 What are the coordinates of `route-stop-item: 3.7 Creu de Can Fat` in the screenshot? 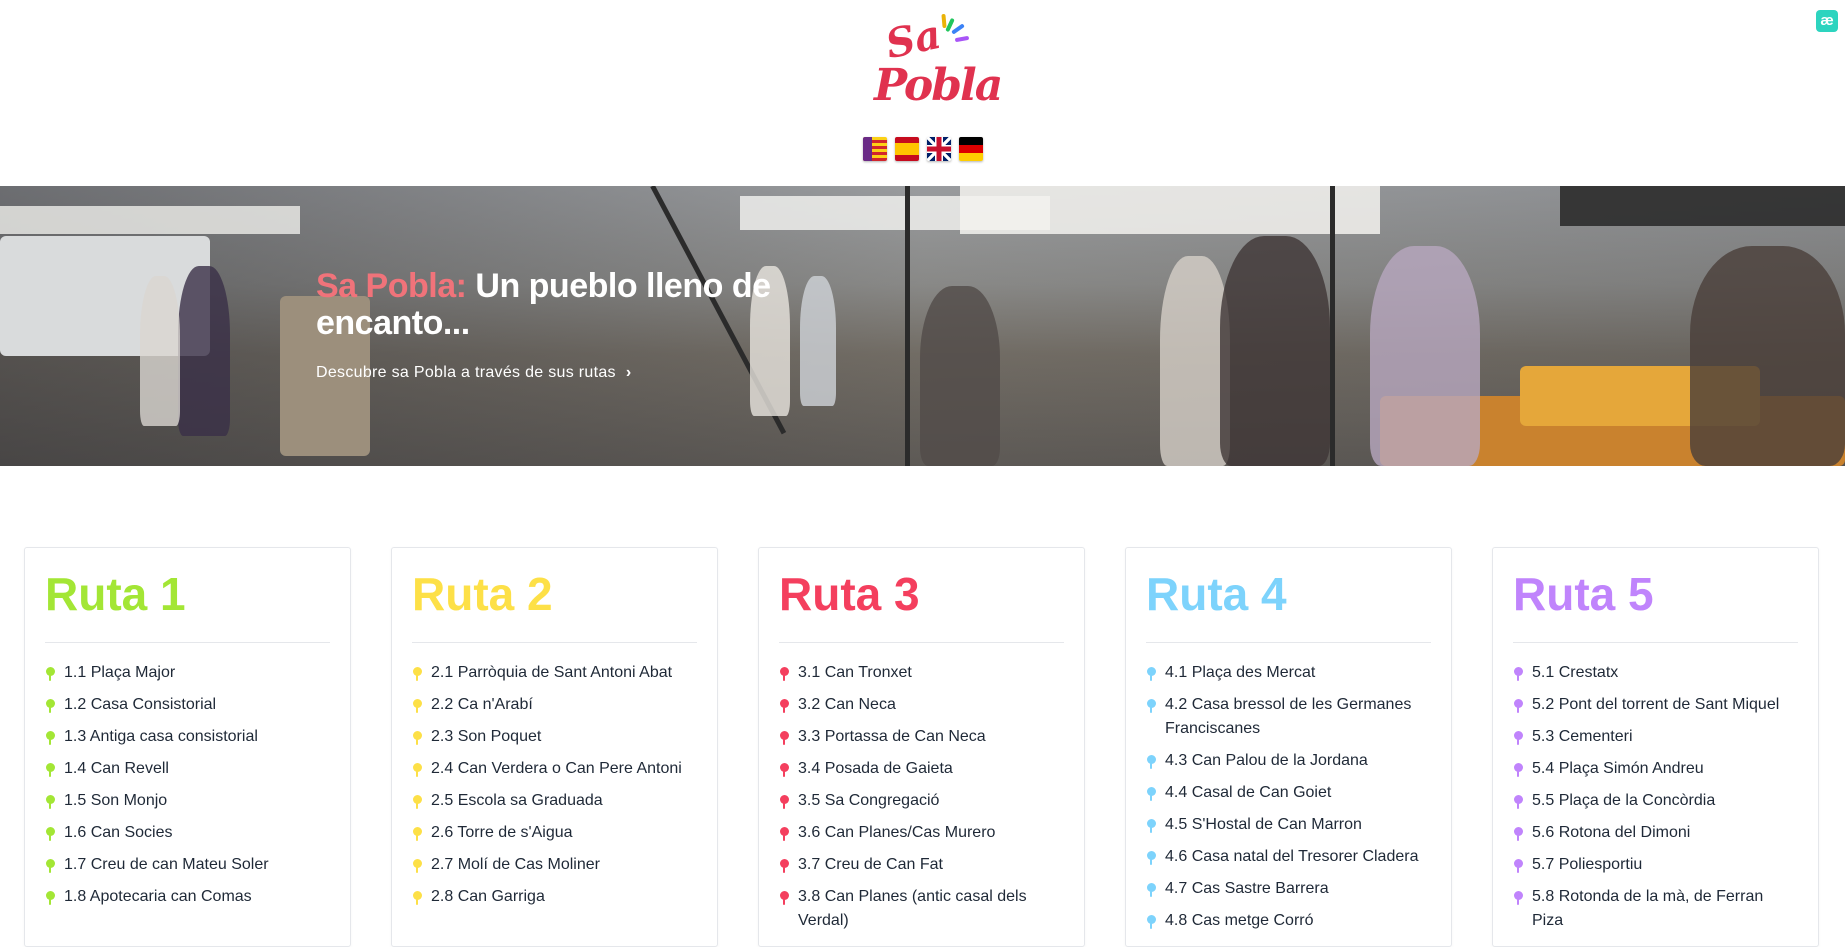 It's located at (921, 865).